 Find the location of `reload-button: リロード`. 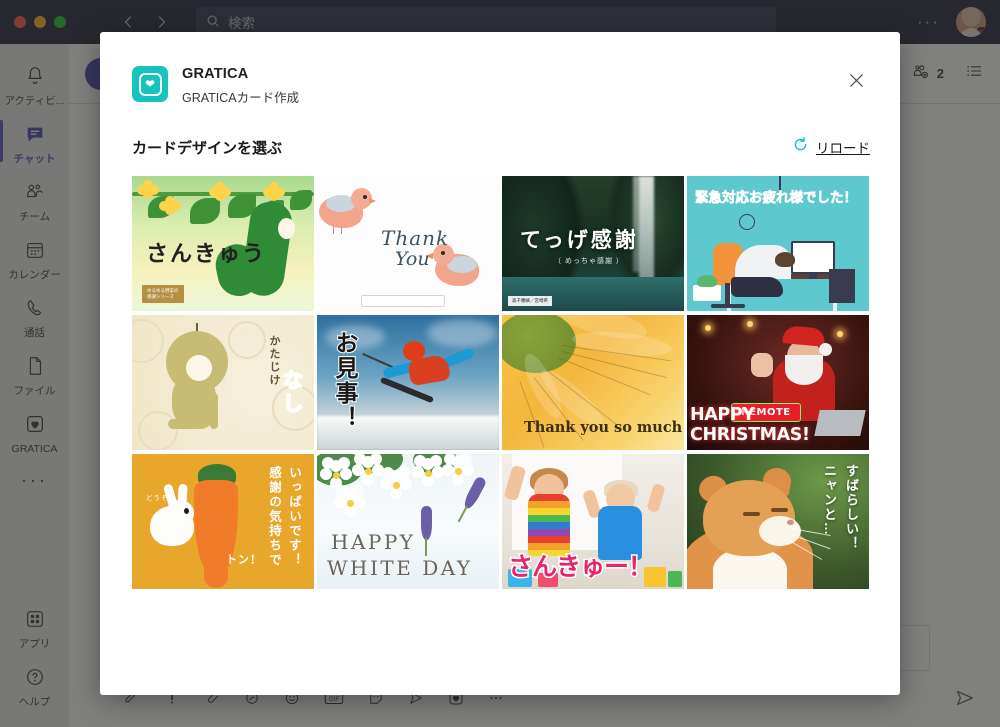

reload-button: リロード is located at coordinates (831, 147).